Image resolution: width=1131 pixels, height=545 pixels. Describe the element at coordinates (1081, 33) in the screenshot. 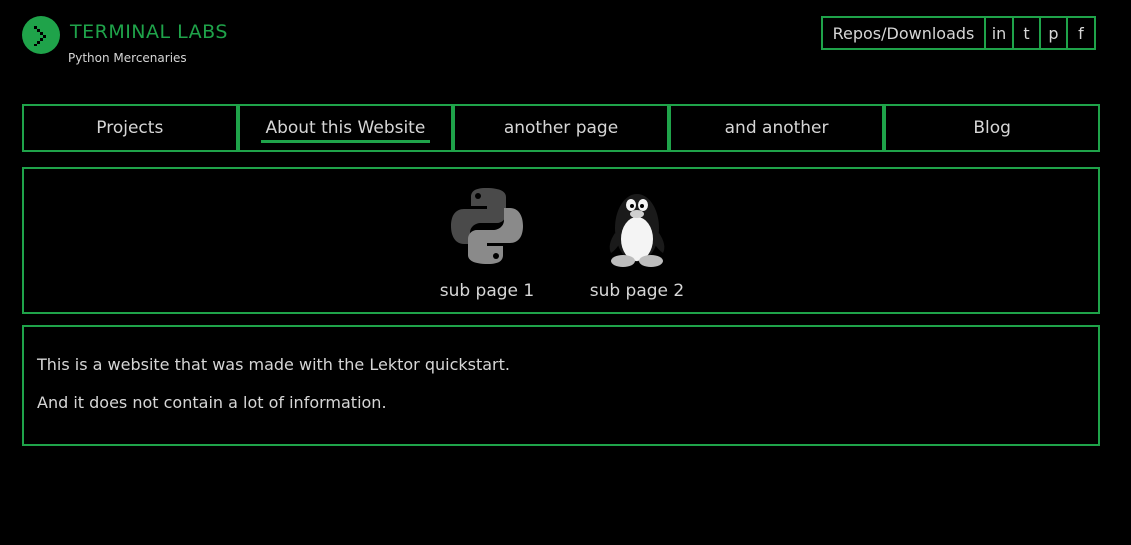

I see `facebook-link: f` at that location.